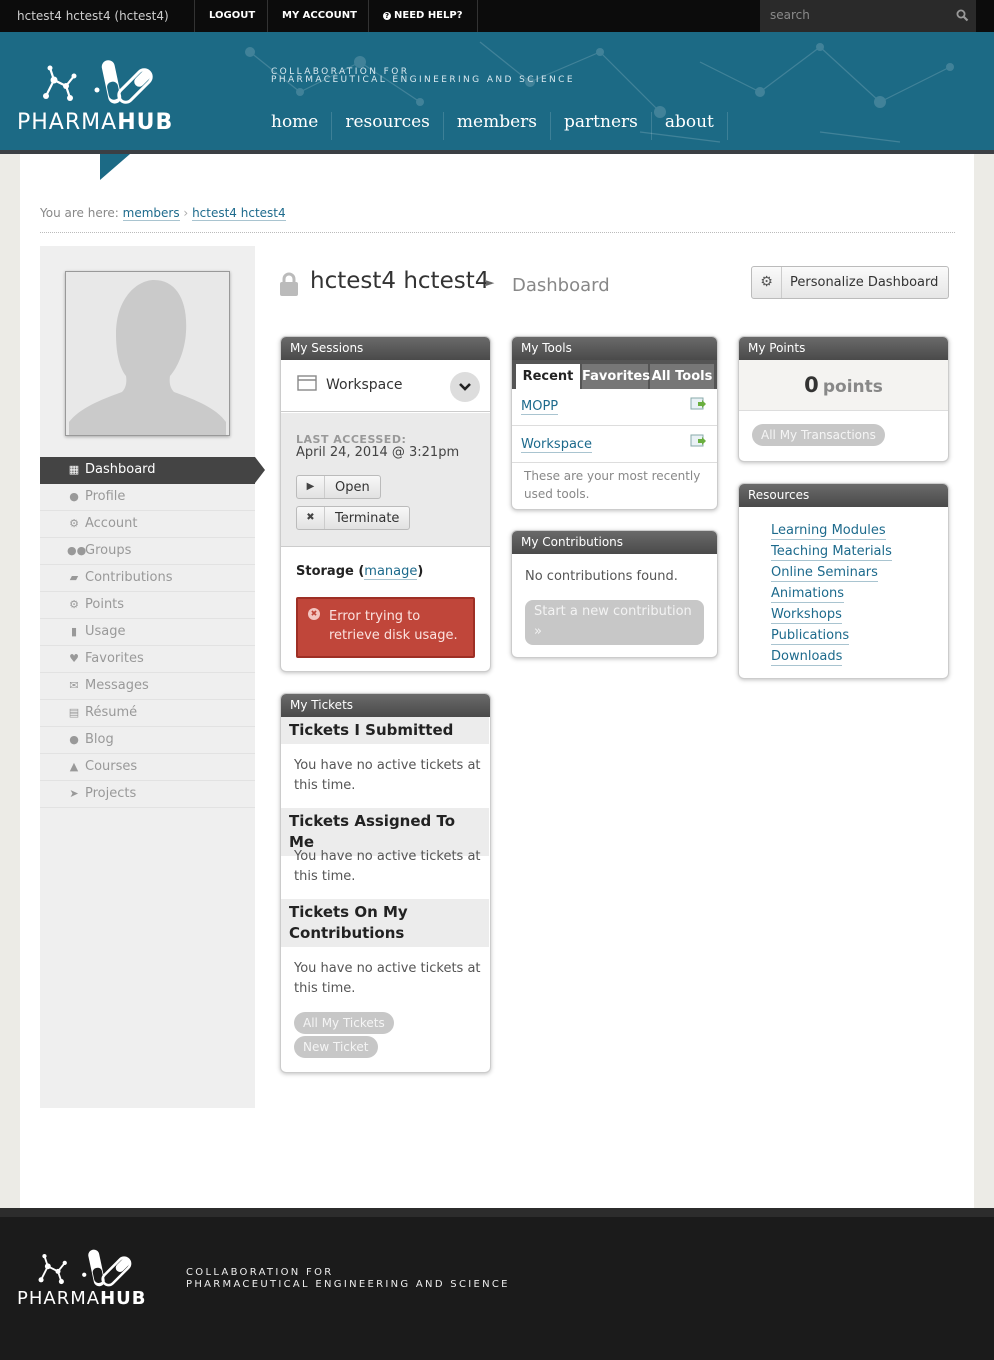 This screenshot has height=1360, width=994. What do you see at coordinates (828, 531) in the screenshot?
I see `resource-link-learning-modules: Learning Modules` at bounding box center [828, 531].